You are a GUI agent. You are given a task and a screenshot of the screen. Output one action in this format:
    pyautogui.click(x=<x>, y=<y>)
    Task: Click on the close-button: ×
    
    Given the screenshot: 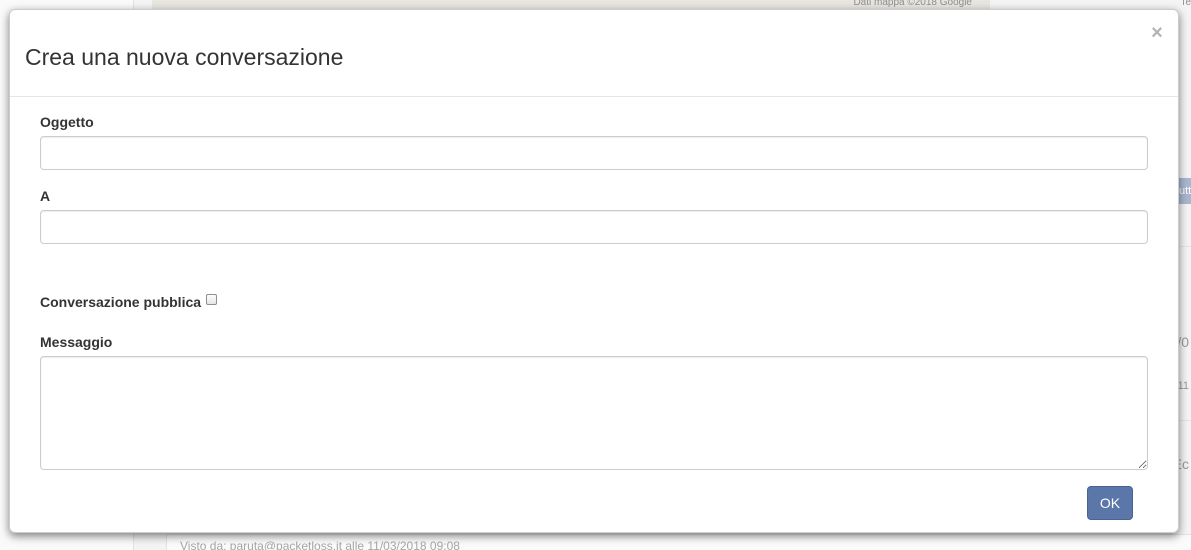 What is the action you would take?
    pyautogui.click(x=1157, y=33)
    